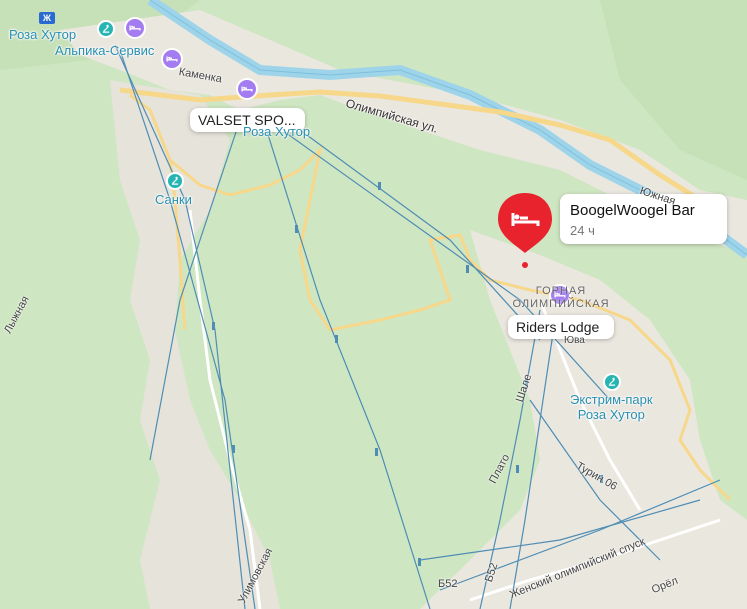 The image size is (747, 609). What do you see at coordinates (582, 230) in the screenshot?
I see `selected-place-hours: 24 ч` at bounding box center [582, 230].